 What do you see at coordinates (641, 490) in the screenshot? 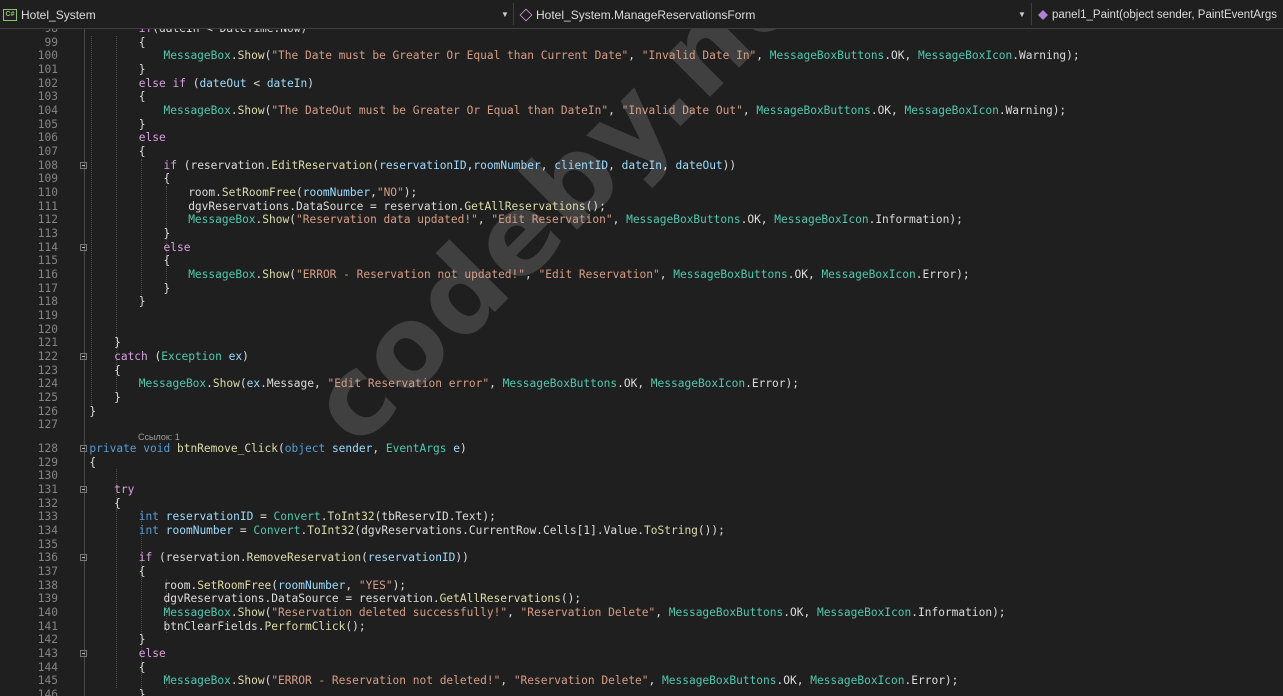
I see `code-line: 131 try` at bounding box center [641, 490].